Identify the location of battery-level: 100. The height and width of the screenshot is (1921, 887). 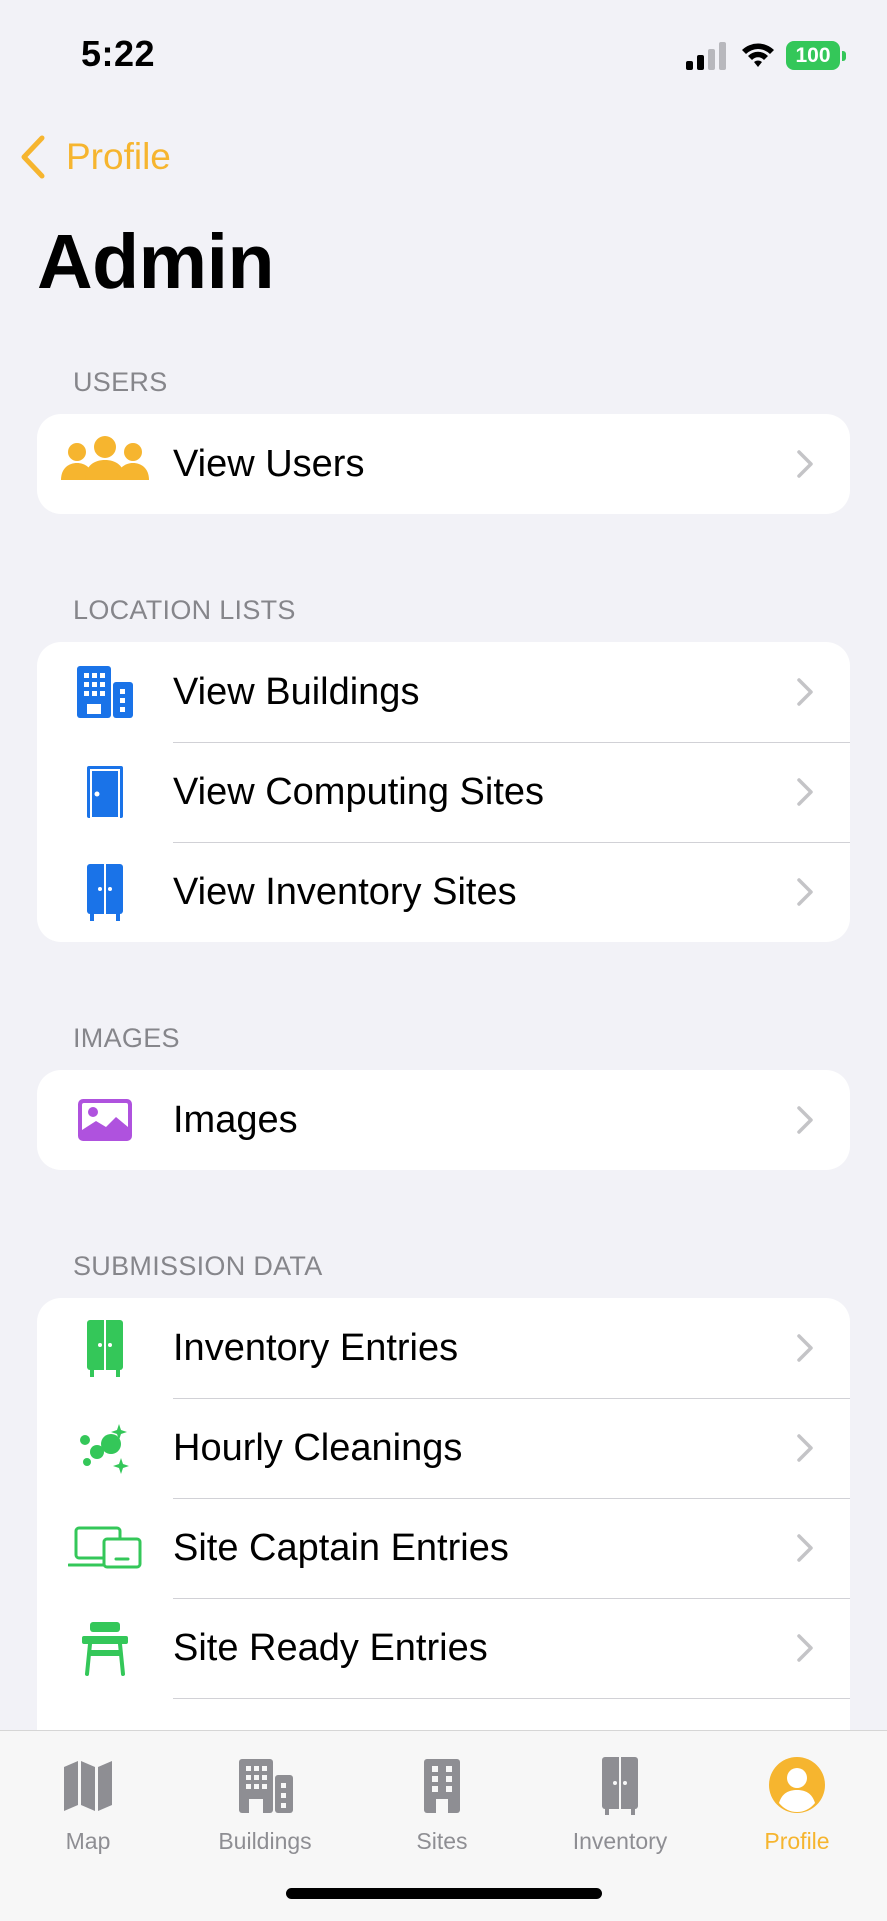
(813, 55).